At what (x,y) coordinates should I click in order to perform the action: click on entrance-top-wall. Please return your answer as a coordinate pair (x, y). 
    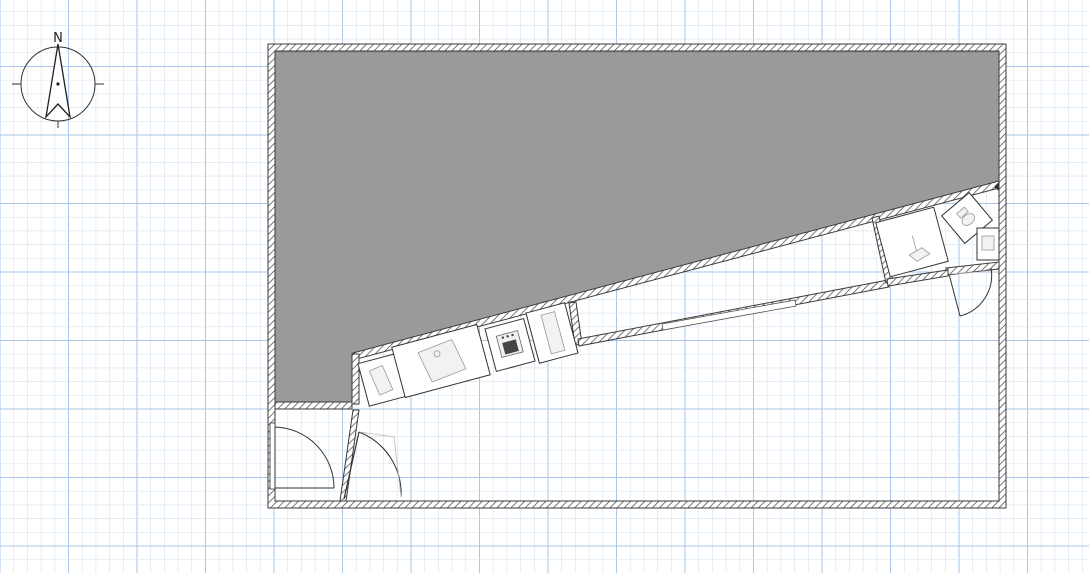
    Looking at the image, I should click on (313, 405).